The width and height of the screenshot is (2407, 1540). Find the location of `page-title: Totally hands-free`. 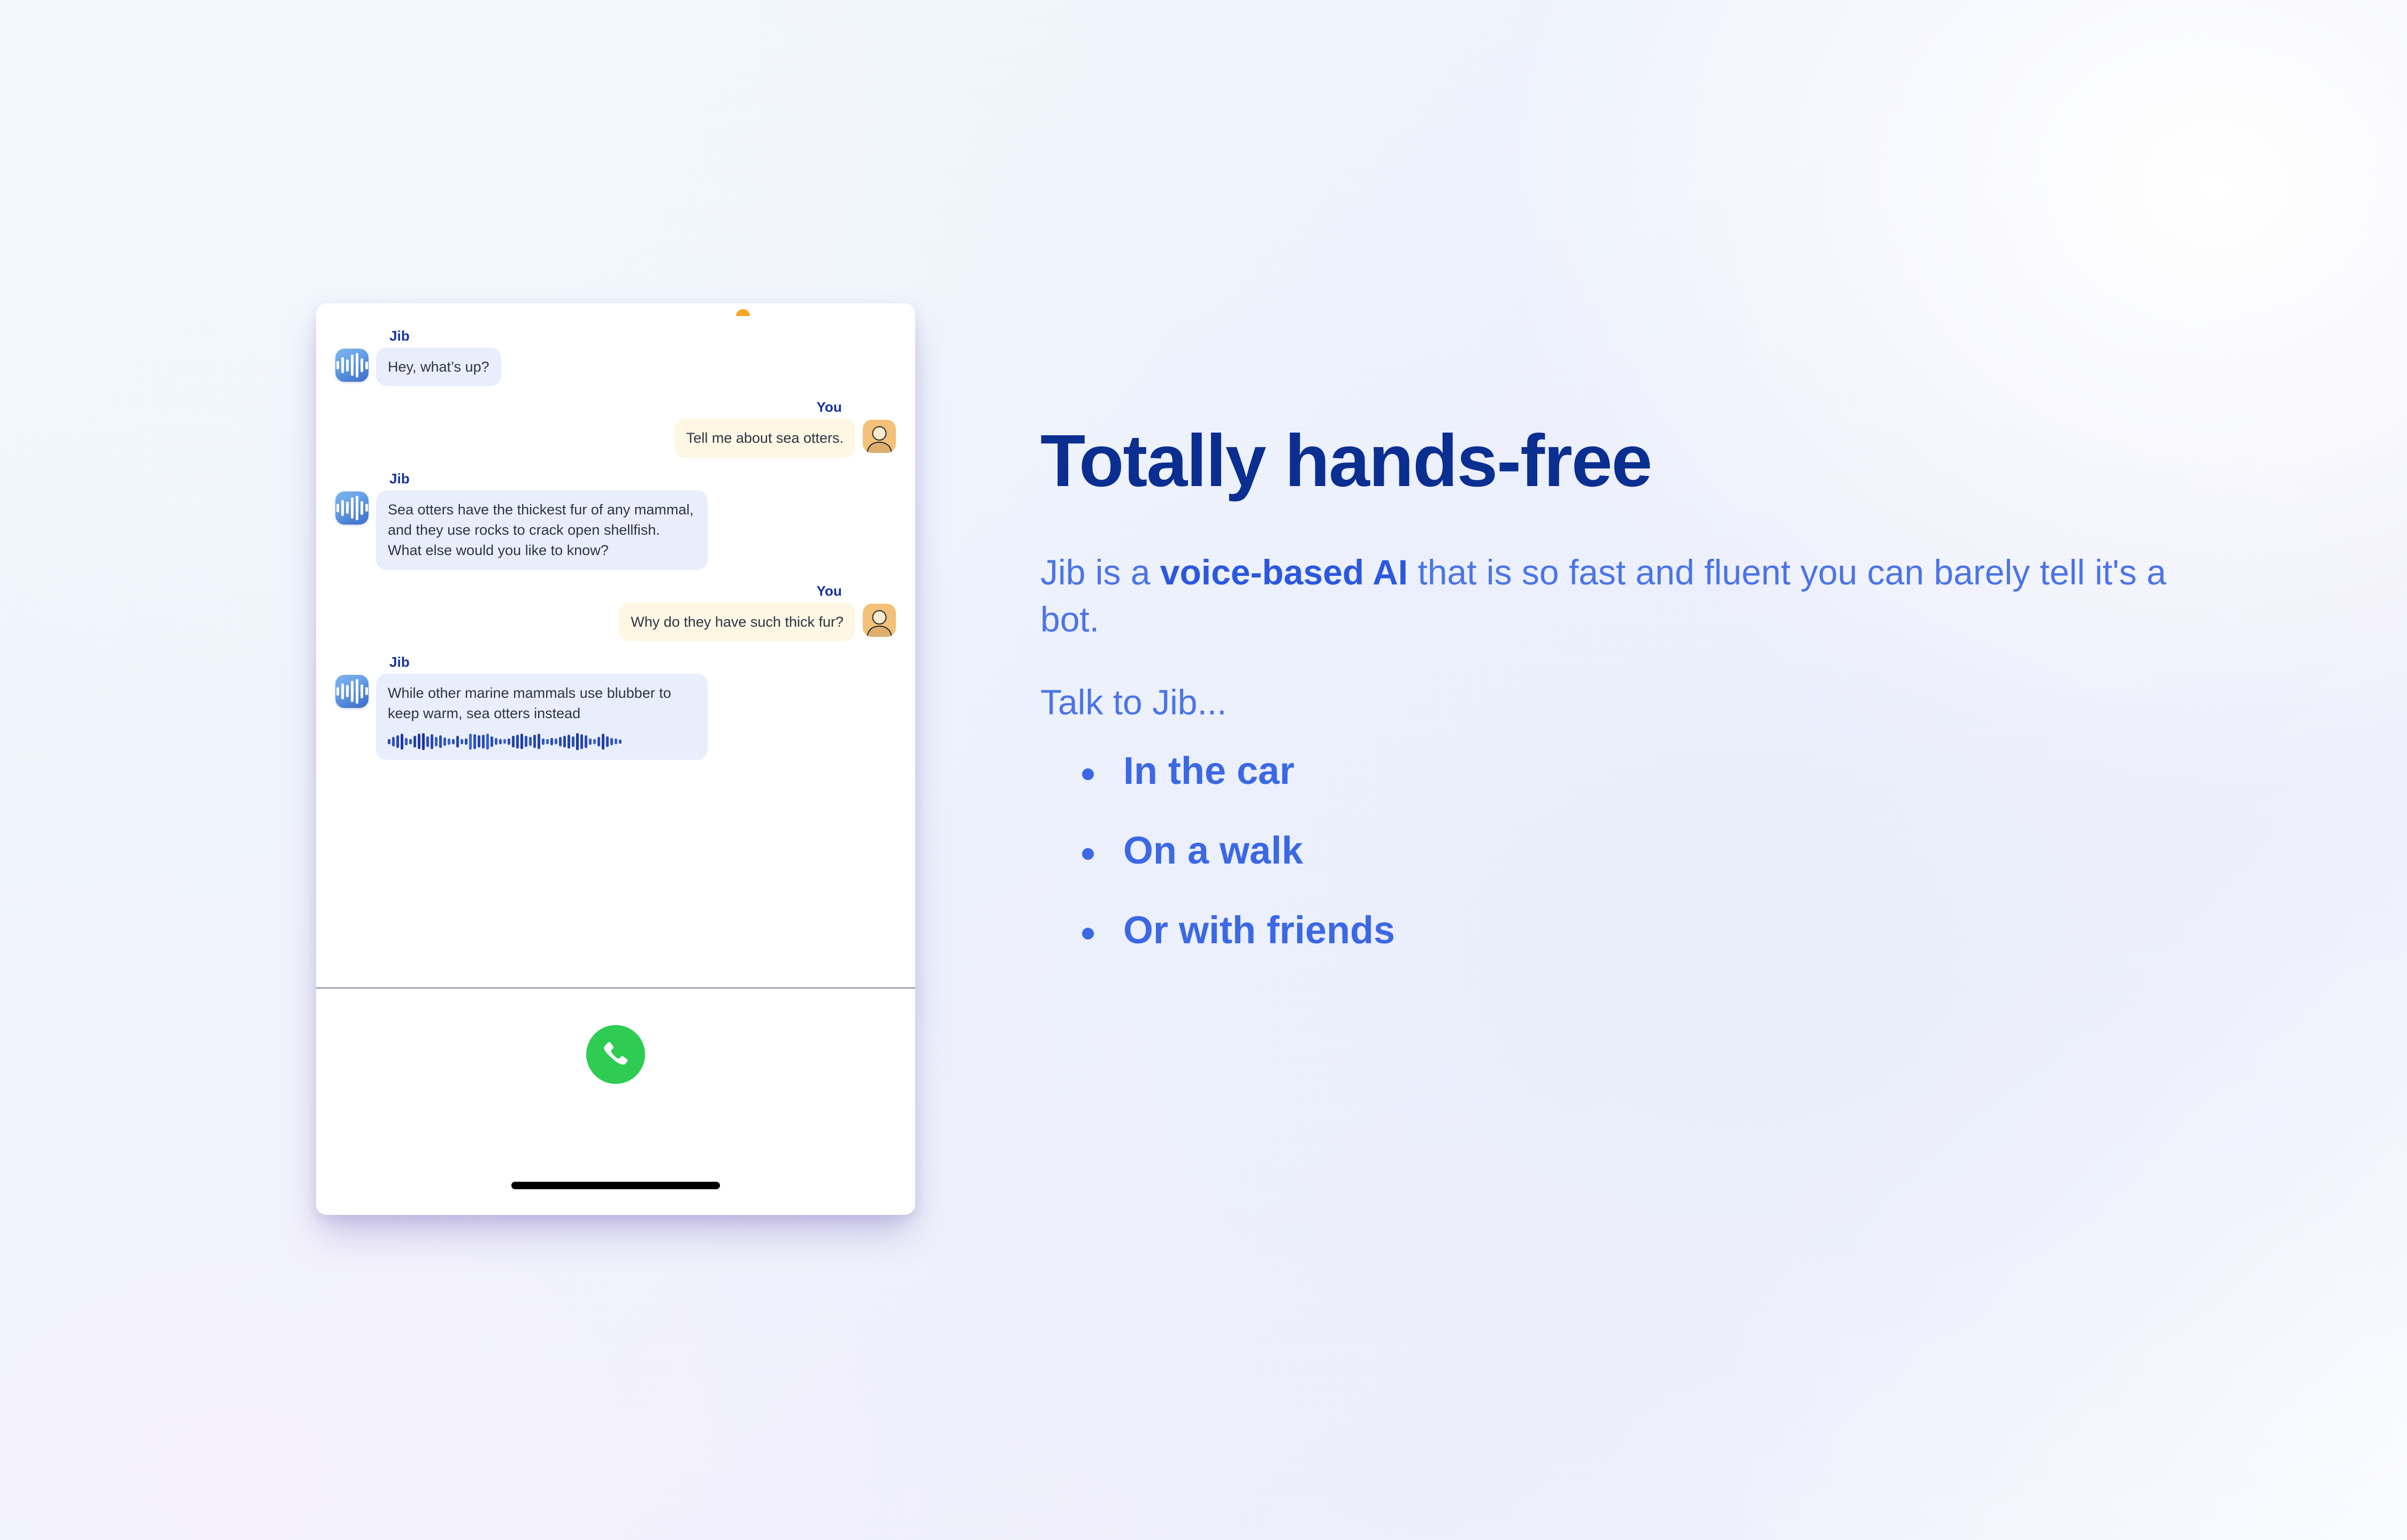

page-title: Totally hands-free is located at coordinates (1346, 461).